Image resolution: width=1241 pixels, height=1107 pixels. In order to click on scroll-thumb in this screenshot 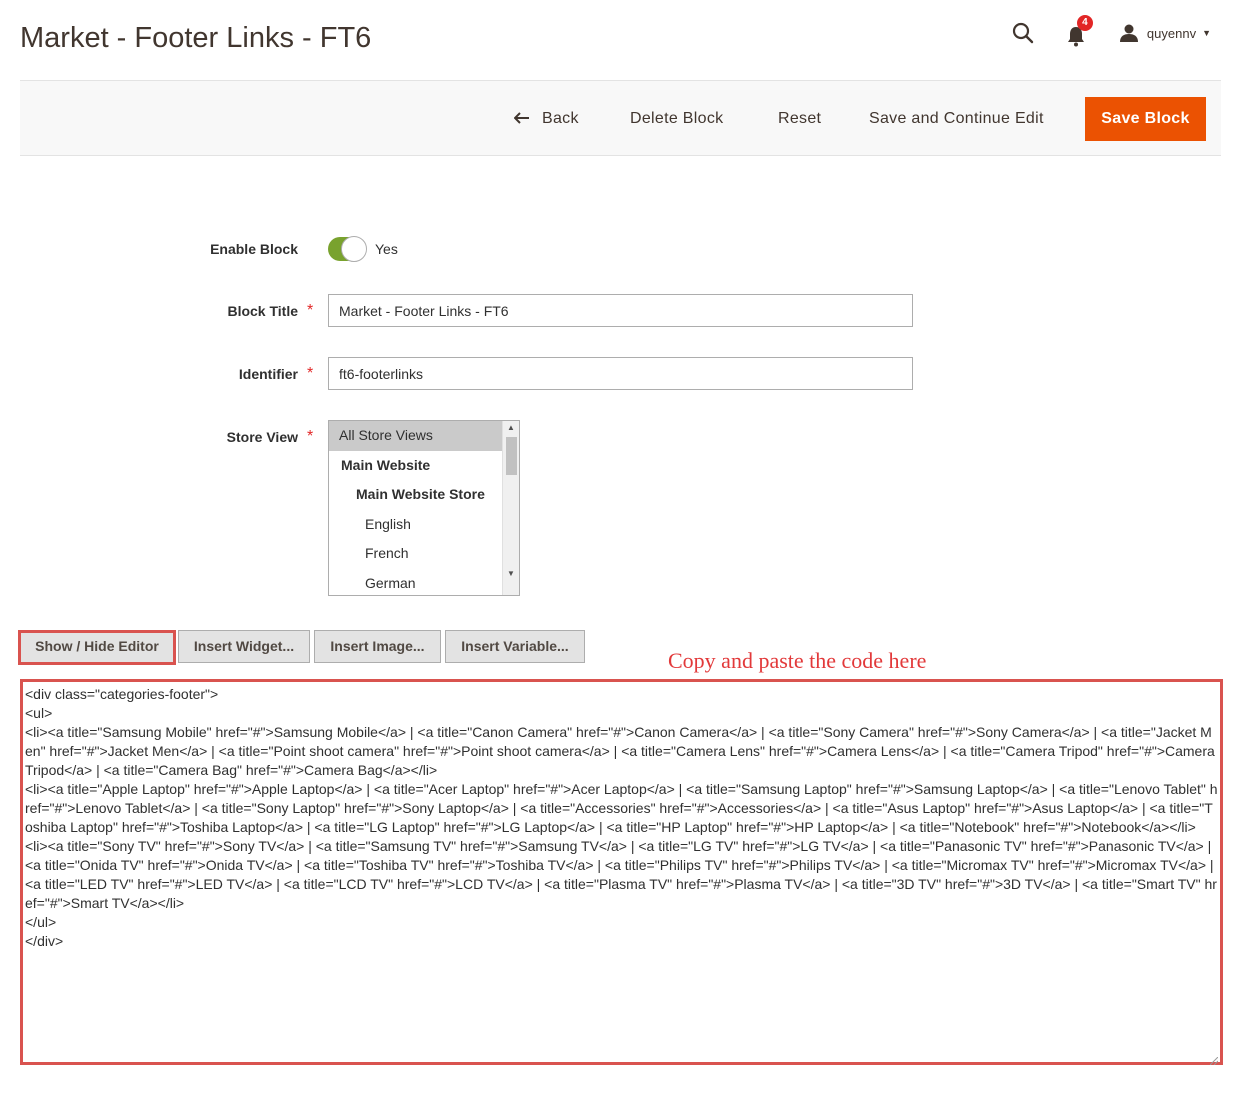, I will do `click(511, 456)`.